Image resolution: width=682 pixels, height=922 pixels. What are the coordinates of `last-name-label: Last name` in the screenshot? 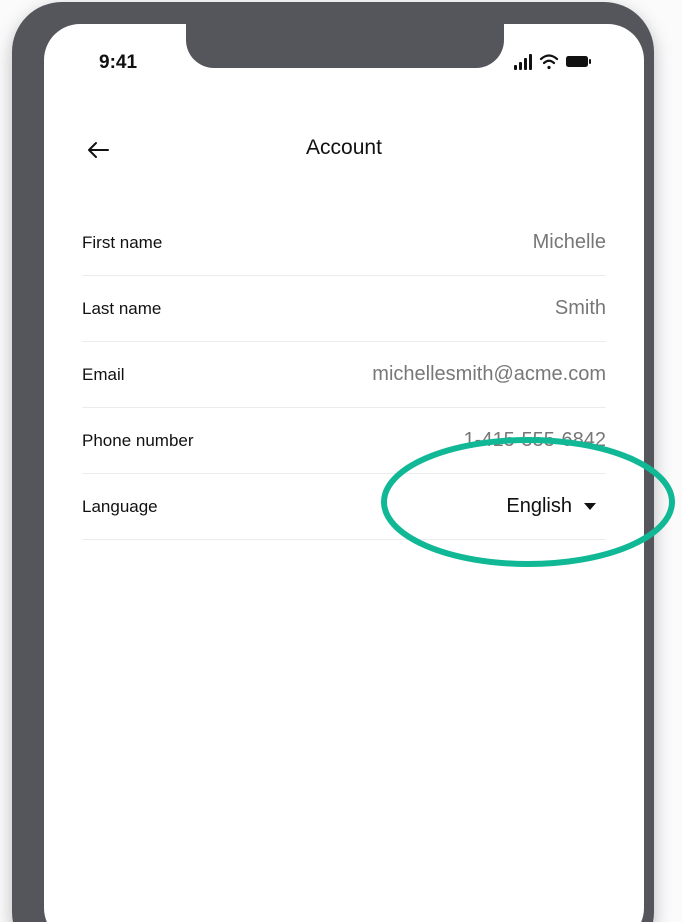 It's located at (122, 308).